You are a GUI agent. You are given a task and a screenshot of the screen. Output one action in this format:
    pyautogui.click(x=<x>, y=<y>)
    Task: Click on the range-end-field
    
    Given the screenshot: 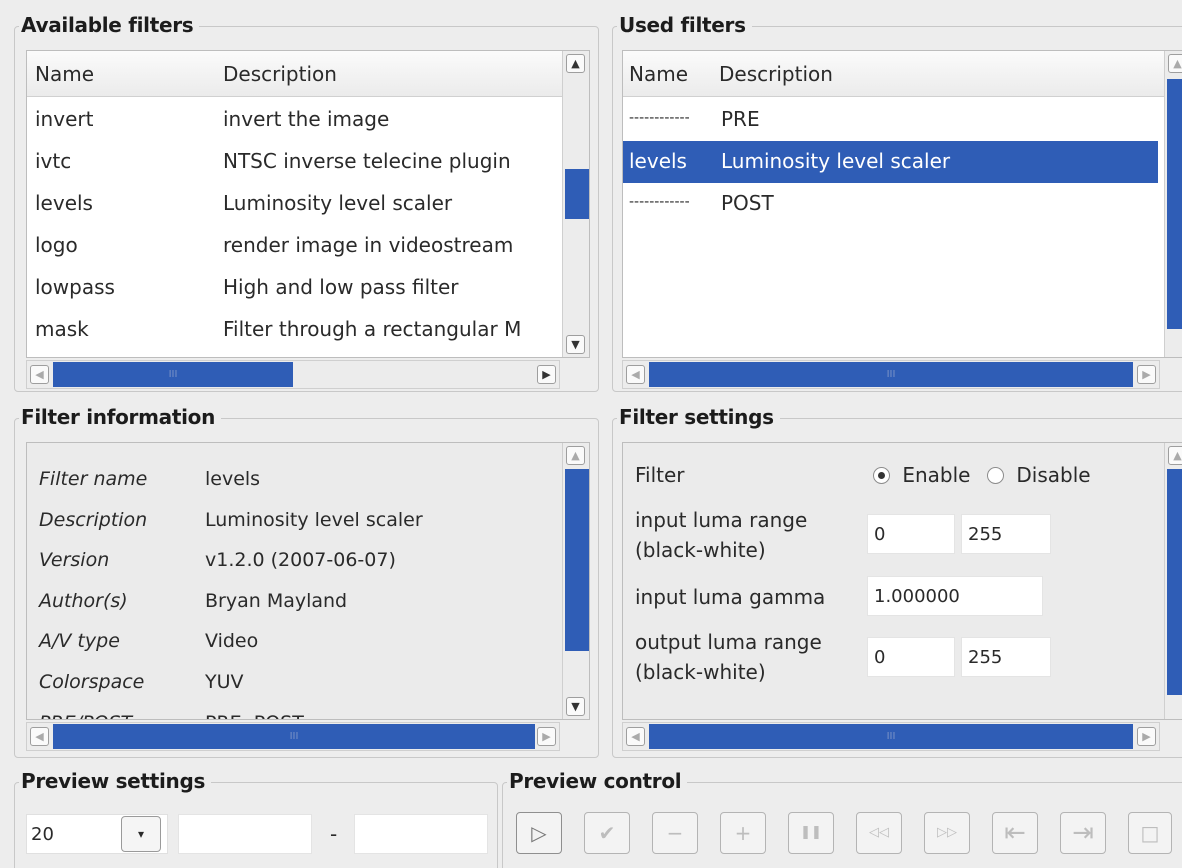 What is the action you would take?
    pyautogui.click(x=421, y=834)
    